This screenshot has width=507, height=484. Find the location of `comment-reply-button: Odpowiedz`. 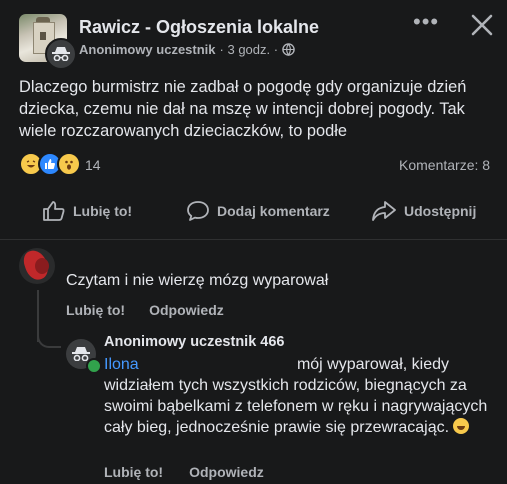

comment-reply-button: Odpowiedz is located at coordinates (186, 310).